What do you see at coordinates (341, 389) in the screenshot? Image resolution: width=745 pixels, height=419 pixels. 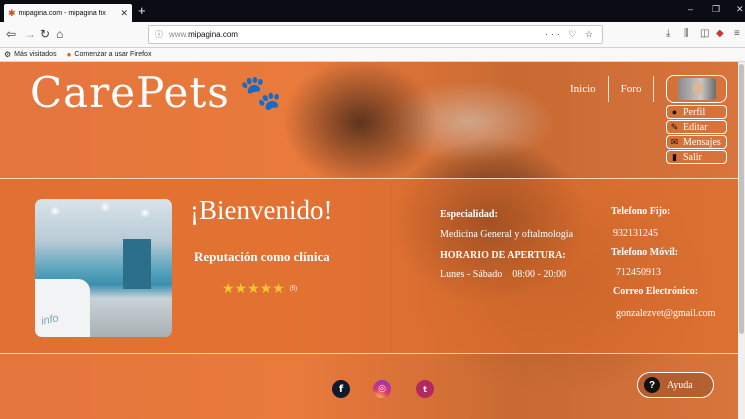 I see `facebook-icon: f` at bounding box center [341, 389].